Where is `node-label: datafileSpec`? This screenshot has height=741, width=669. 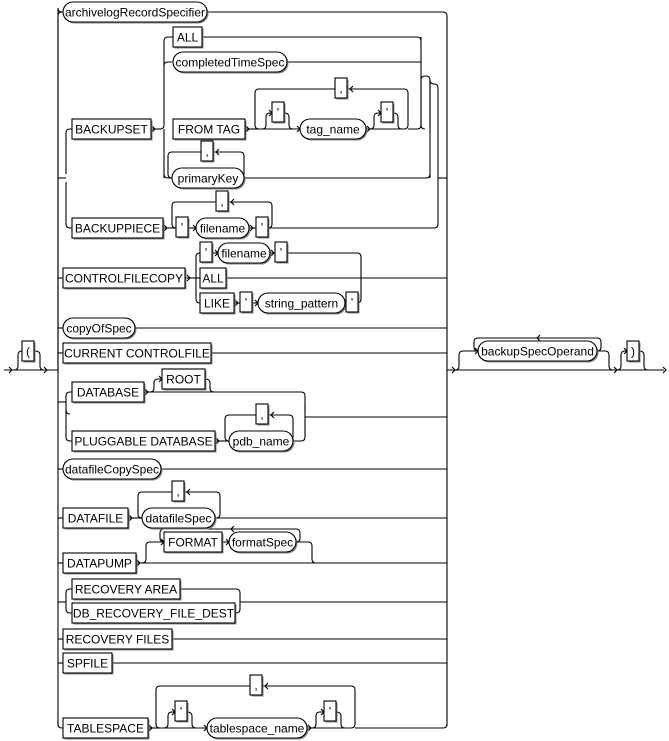
node-label: datafileSpec is located at coordinates (178, 518).